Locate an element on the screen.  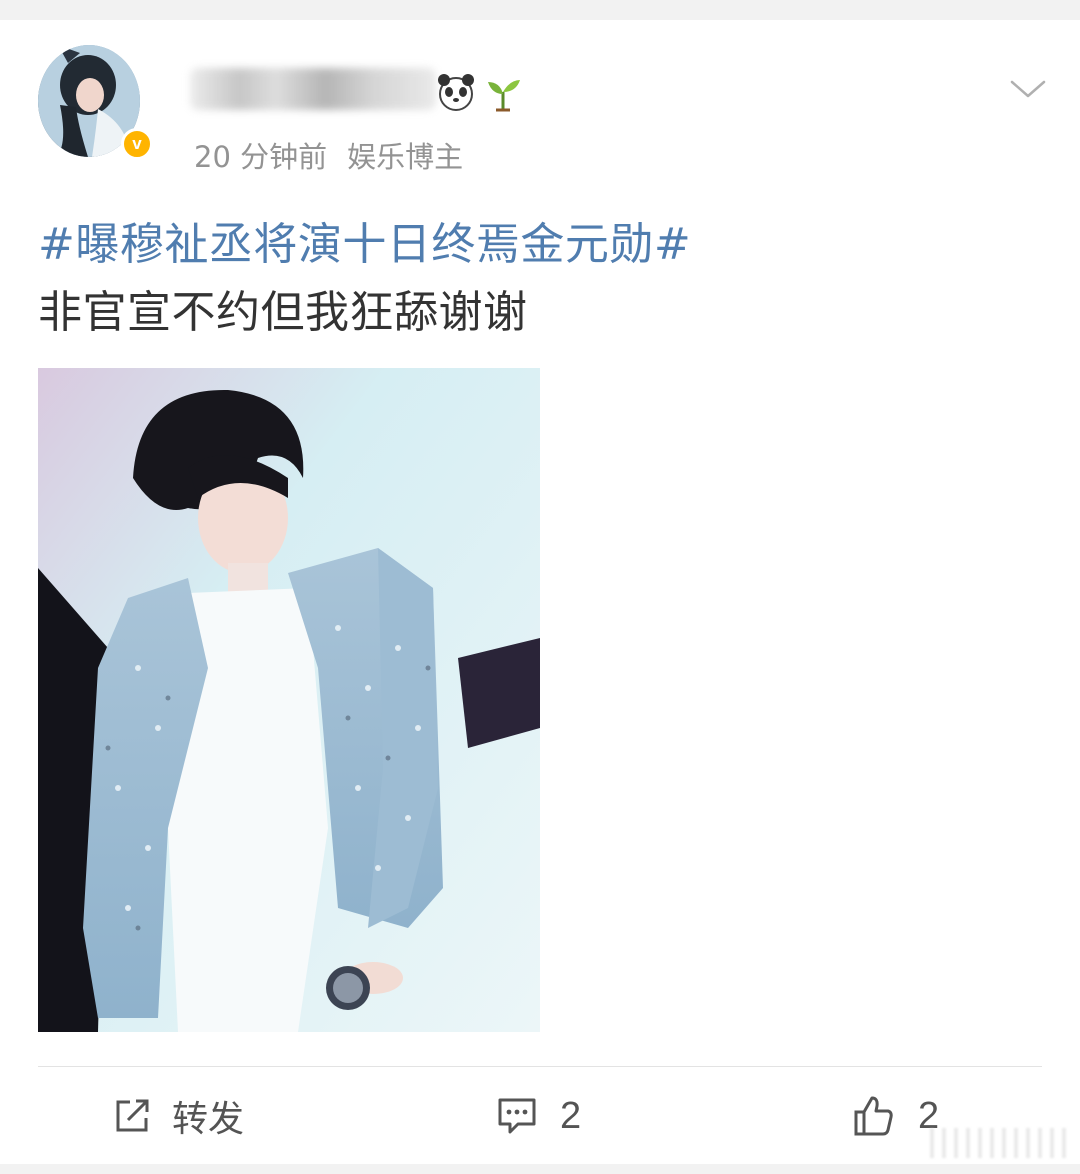
chevron-down-icon is located at coordinates (1028, 89).